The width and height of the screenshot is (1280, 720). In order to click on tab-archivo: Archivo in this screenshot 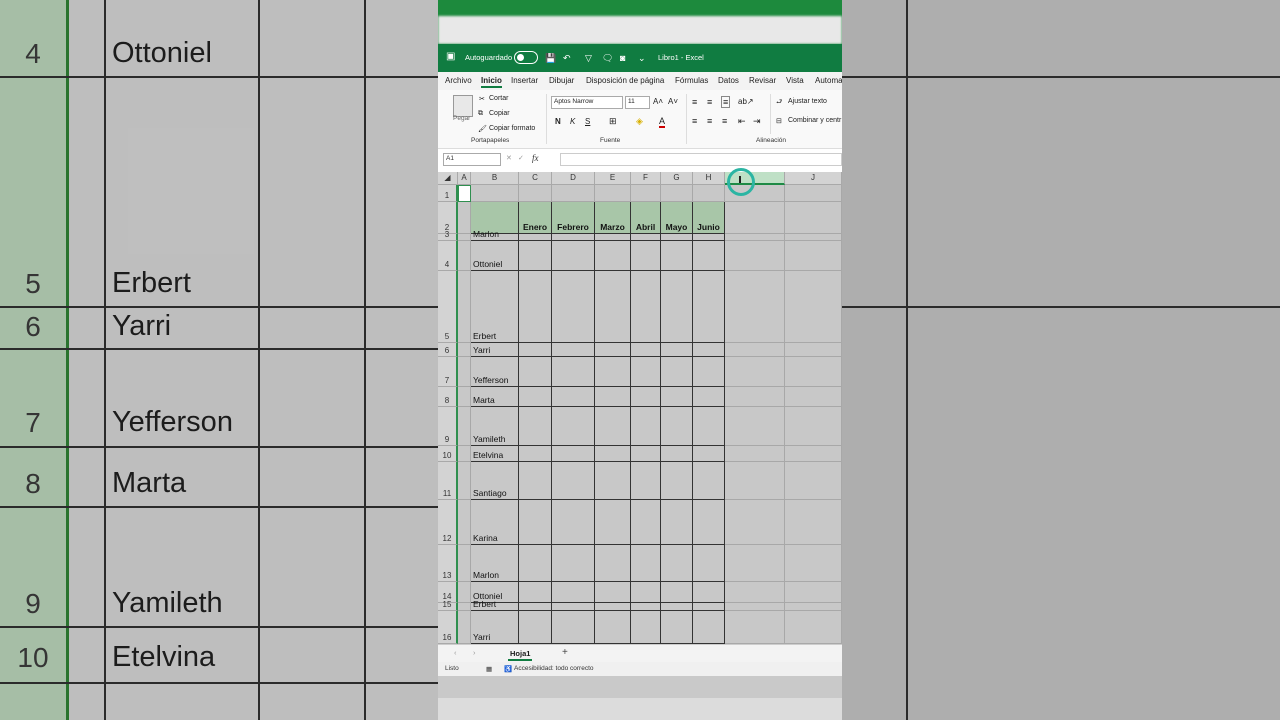, I will do `click(458, 80)`.